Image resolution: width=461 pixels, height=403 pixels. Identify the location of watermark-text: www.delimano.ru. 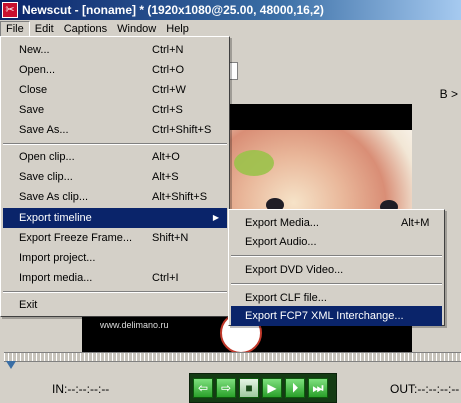
(134, 325).